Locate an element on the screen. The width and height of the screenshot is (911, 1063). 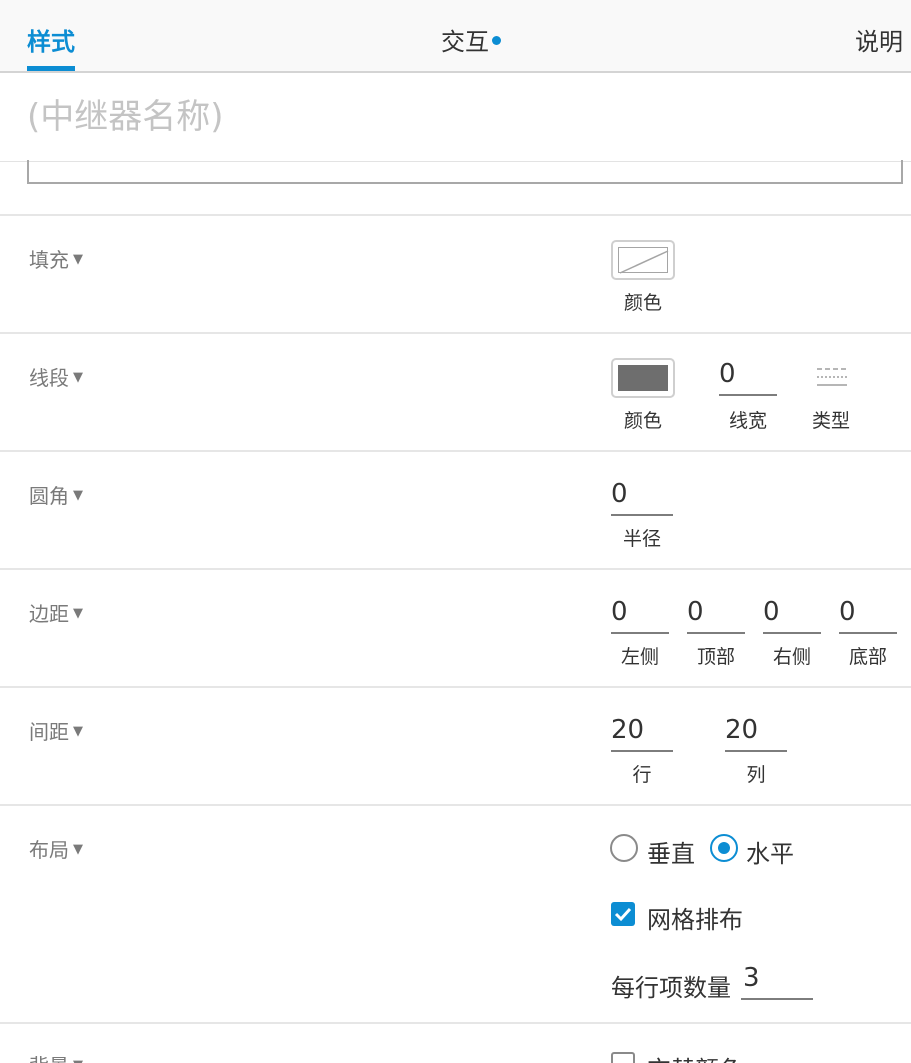
column-spacing-caption: 列 is located at coordinates (756, 775).